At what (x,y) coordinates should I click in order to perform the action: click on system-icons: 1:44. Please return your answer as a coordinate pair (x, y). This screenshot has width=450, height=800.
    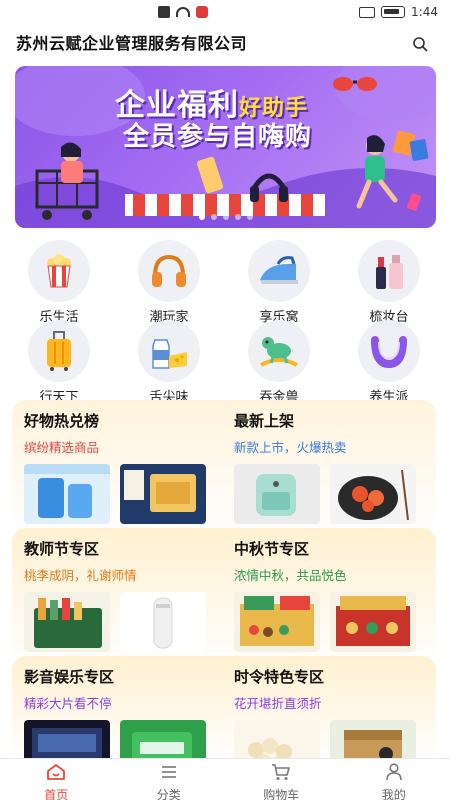
    Looking at the image, I should click on (398, 12).